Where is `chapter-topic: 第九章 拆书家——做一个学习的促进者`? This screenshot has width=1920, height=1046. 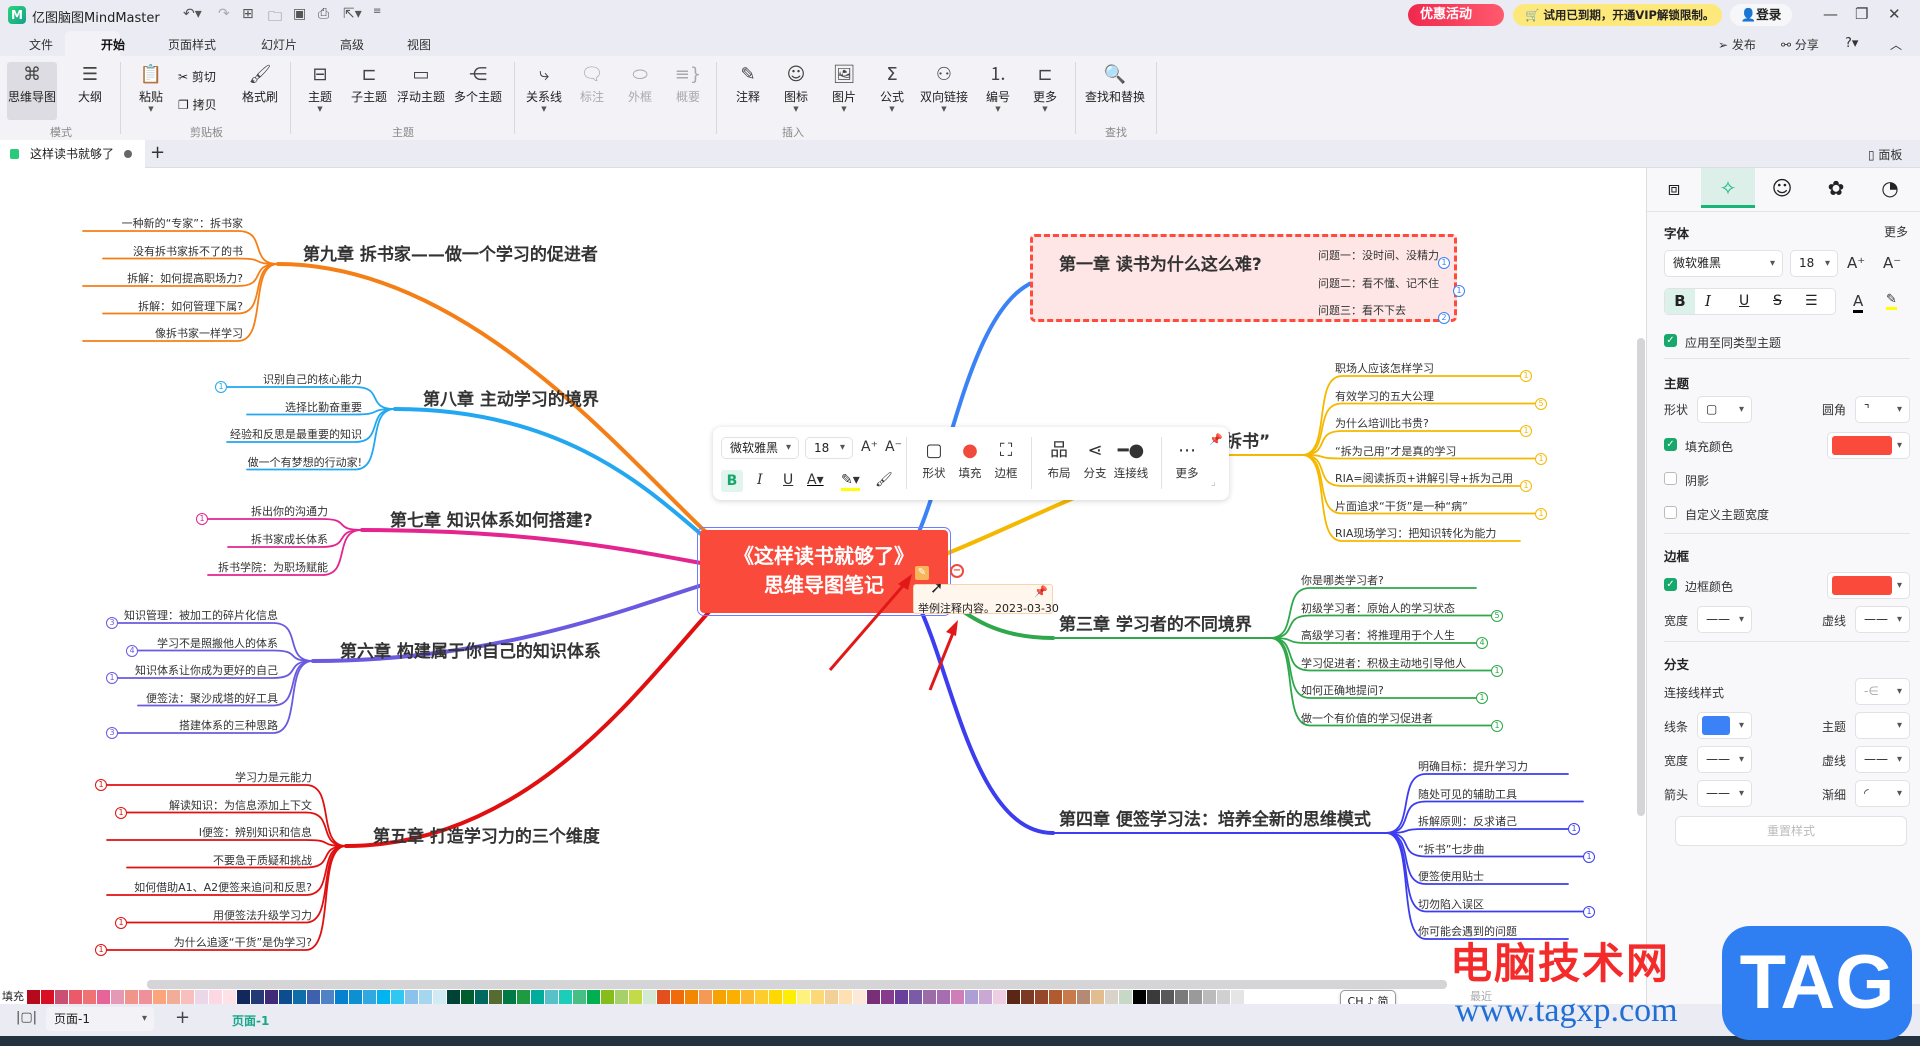
chapter-topic: 第九章 拆书家——做一个学习的促进者 is located at coordinates (450, 252).